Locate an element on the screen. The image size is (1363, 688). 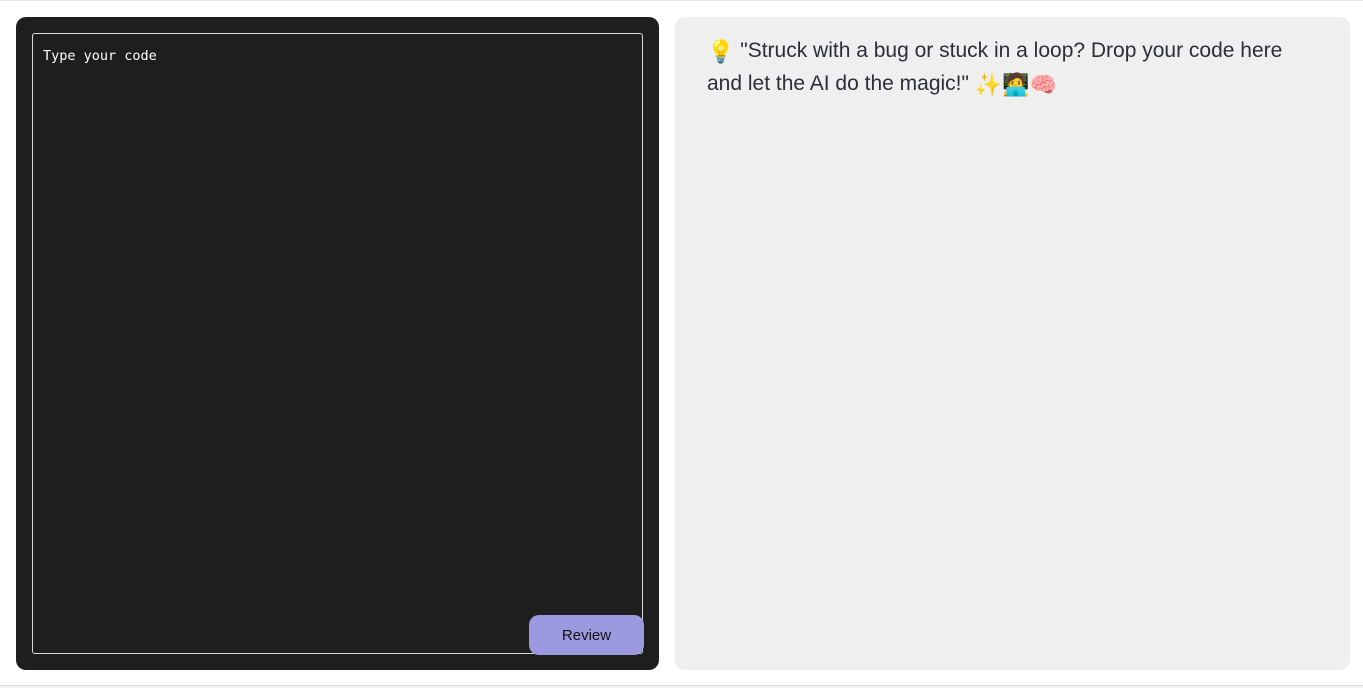
technologist-icon: 🧑‍💻 is located at coordinates (1016, 84).